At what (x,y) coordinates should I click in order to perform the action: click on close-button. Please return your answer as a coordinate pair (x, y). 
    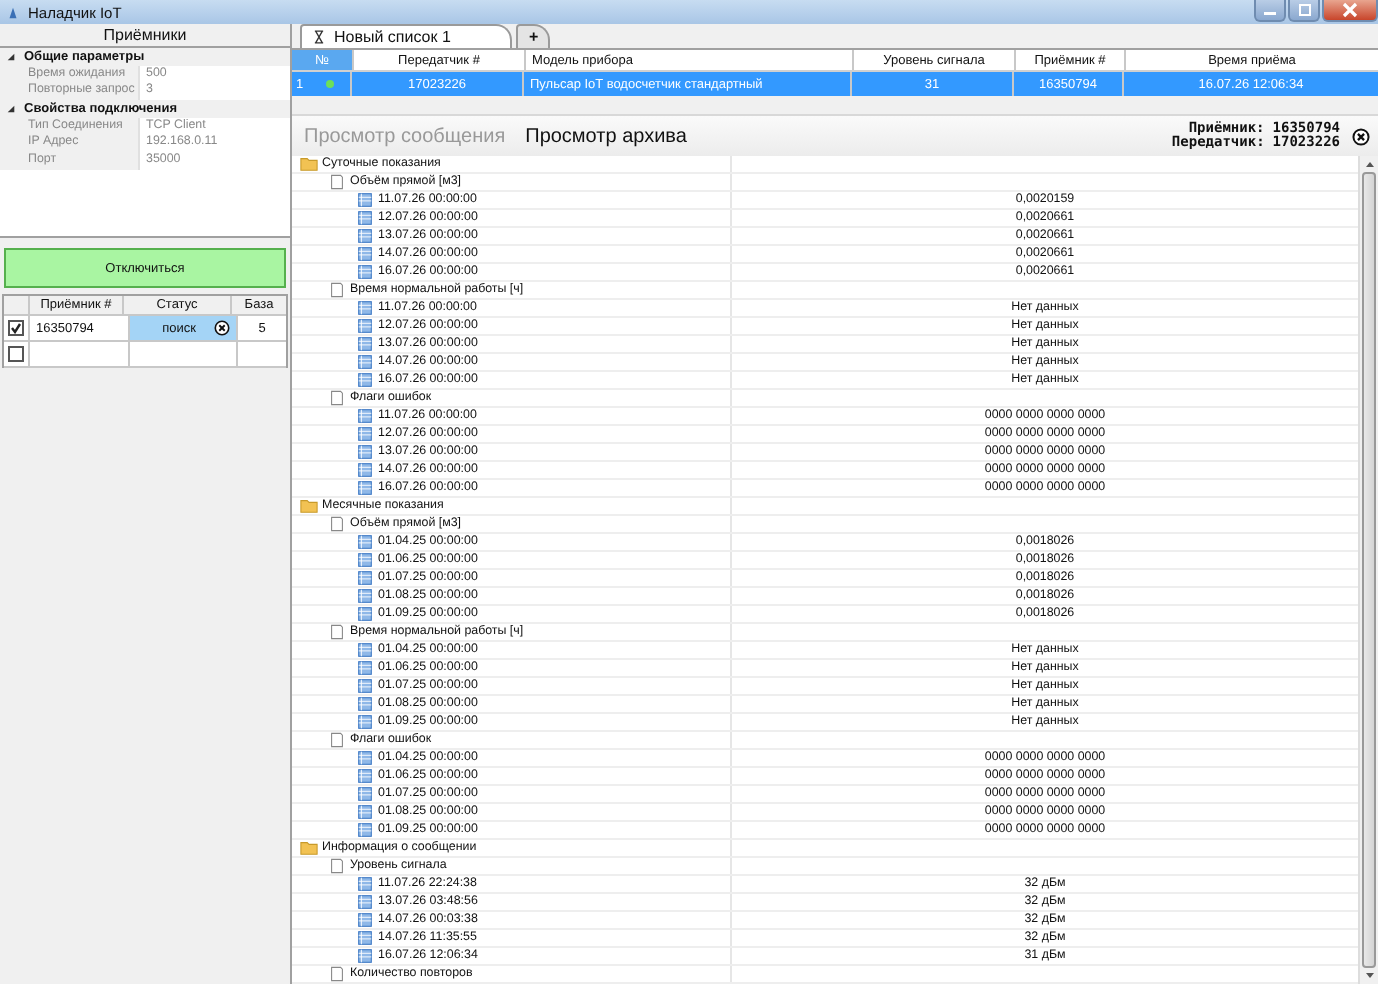
    Looking at the image, I should click on (1350, 11).